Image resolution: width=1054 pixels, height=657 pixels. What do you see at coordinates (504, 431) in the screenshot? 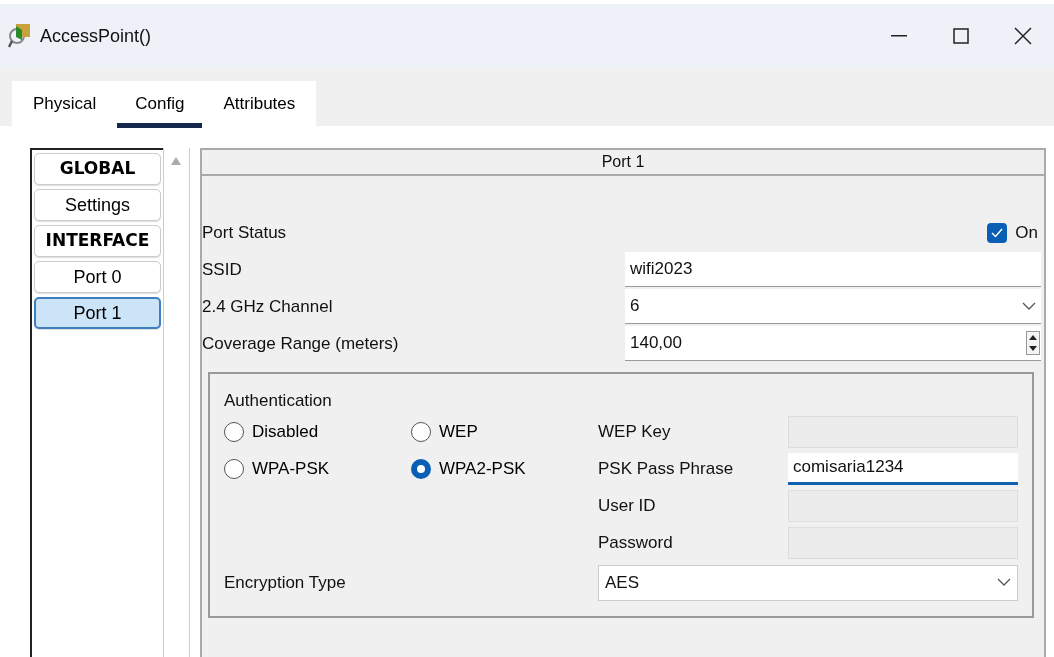
I see `radio-button: WEP` at bounding box center [504, 431].